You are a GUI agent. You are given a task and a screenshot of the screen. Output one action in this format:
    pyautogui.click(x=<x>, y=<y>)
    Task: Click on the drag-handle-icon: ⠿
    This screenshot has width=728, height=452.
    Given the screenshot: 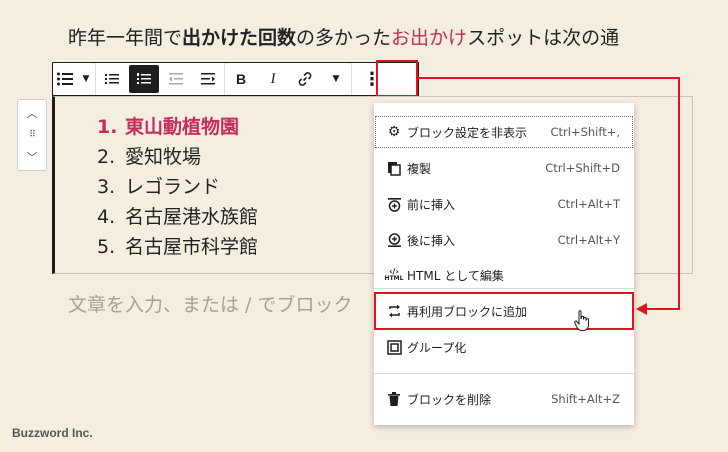 What is the action you would take?
    pyautogui.click(x=32, y=135)
    